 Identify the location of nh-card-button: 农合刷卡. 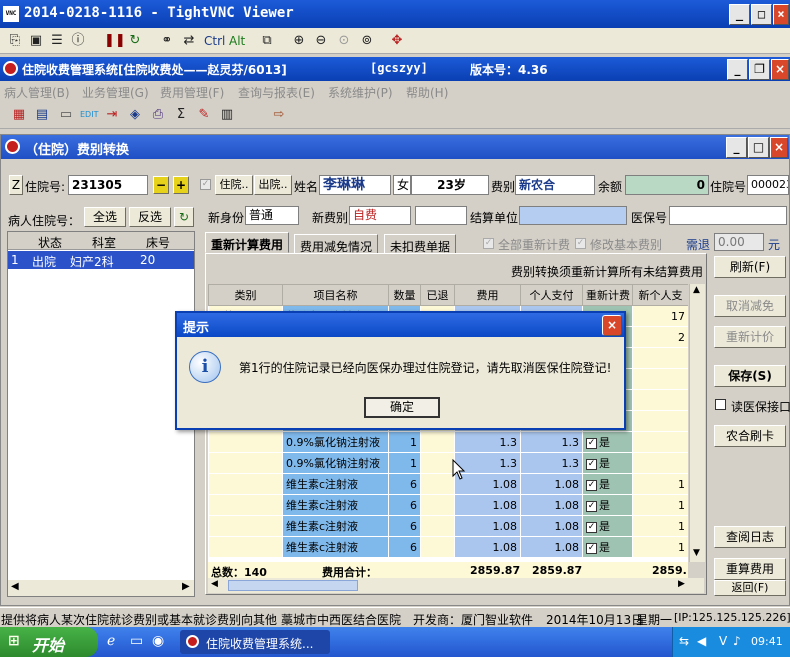
(750, 436).